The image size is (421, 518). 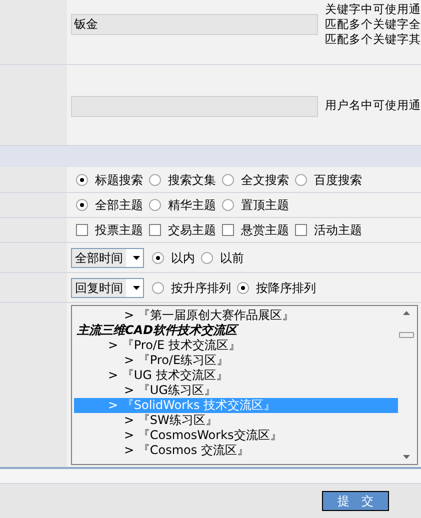 I want to click on list-option: > 『UG 技术交流区』, so click(x=236, y=375).